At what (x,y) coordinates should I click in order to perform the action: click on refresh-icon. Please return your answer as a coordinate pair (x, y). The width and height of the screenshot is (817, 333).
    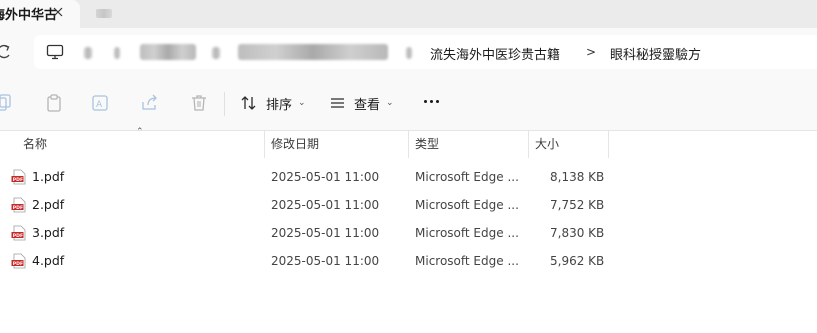
    Looking at the image, I should click on (6, 52).